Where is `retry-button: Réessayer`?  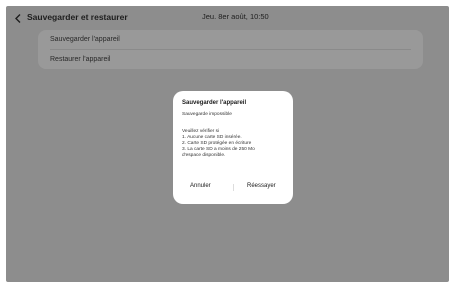 retry-button: Réessayer is located at coordinates (261, 186).